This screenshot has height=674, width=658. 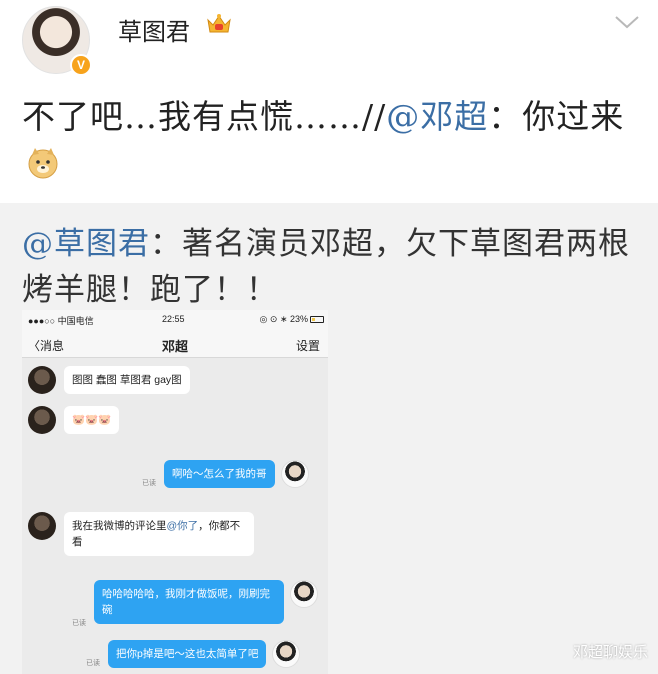 What do you see at coordinates (86, 244) in the screenshot?
I see `repost-mention-link: @草图君` at bounding box center [86, 244].